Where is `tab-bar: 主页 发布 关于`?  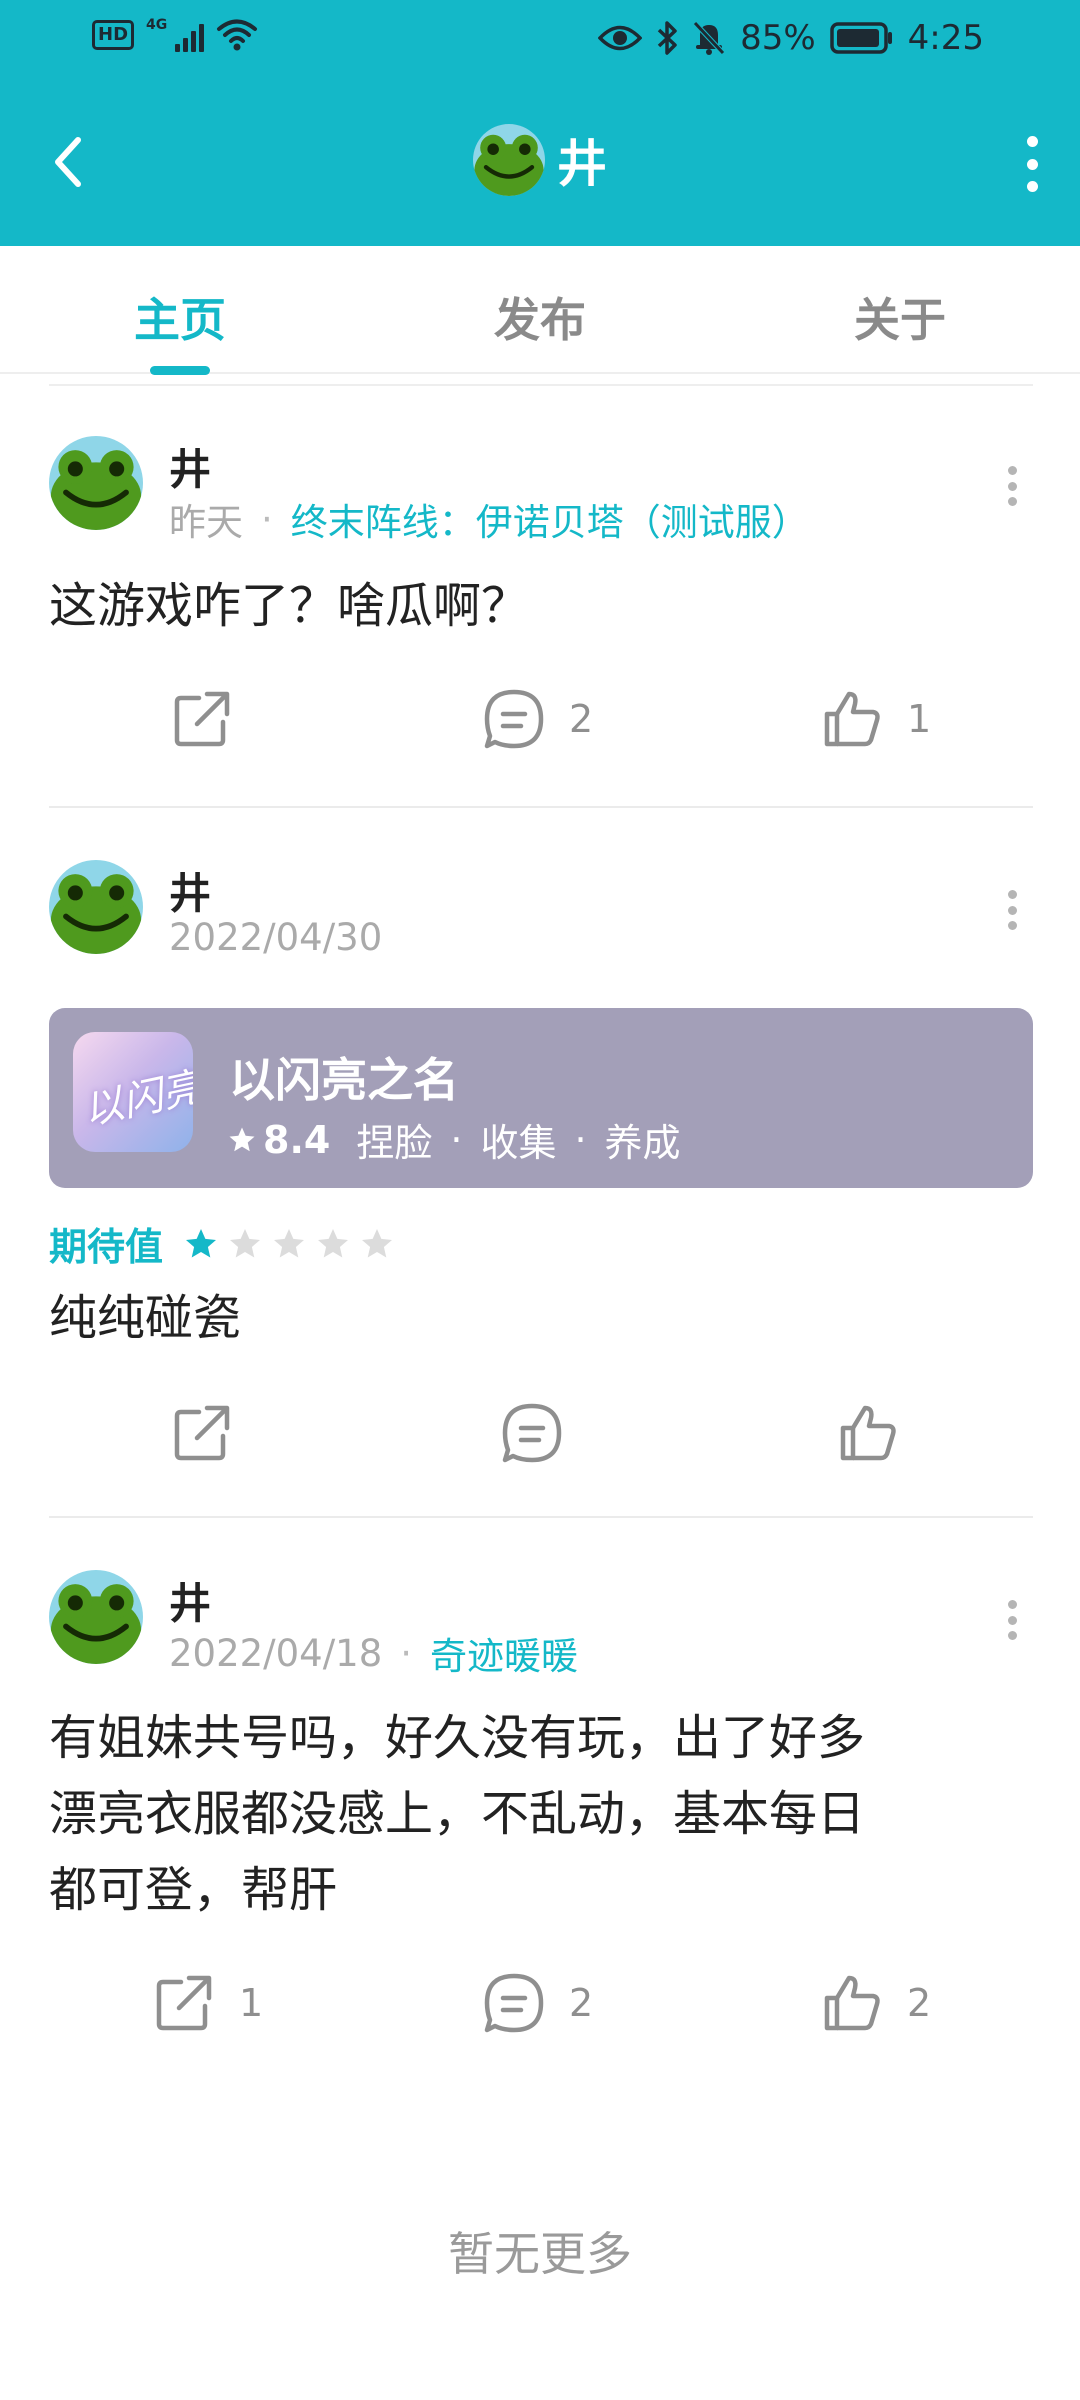
tab-bar: 主页 发布 关于 is located at coordinates (540, 310).